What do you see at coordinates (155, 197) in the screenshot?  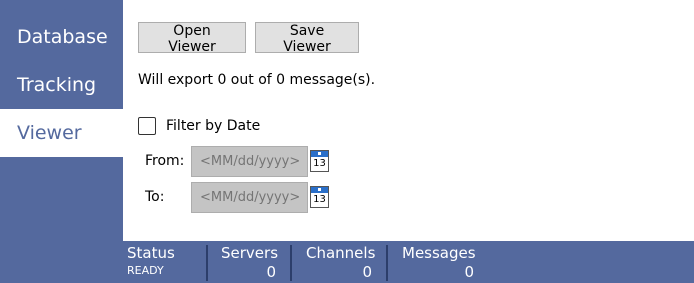 I see `to-label: To:` at bounding box center [155, 197].